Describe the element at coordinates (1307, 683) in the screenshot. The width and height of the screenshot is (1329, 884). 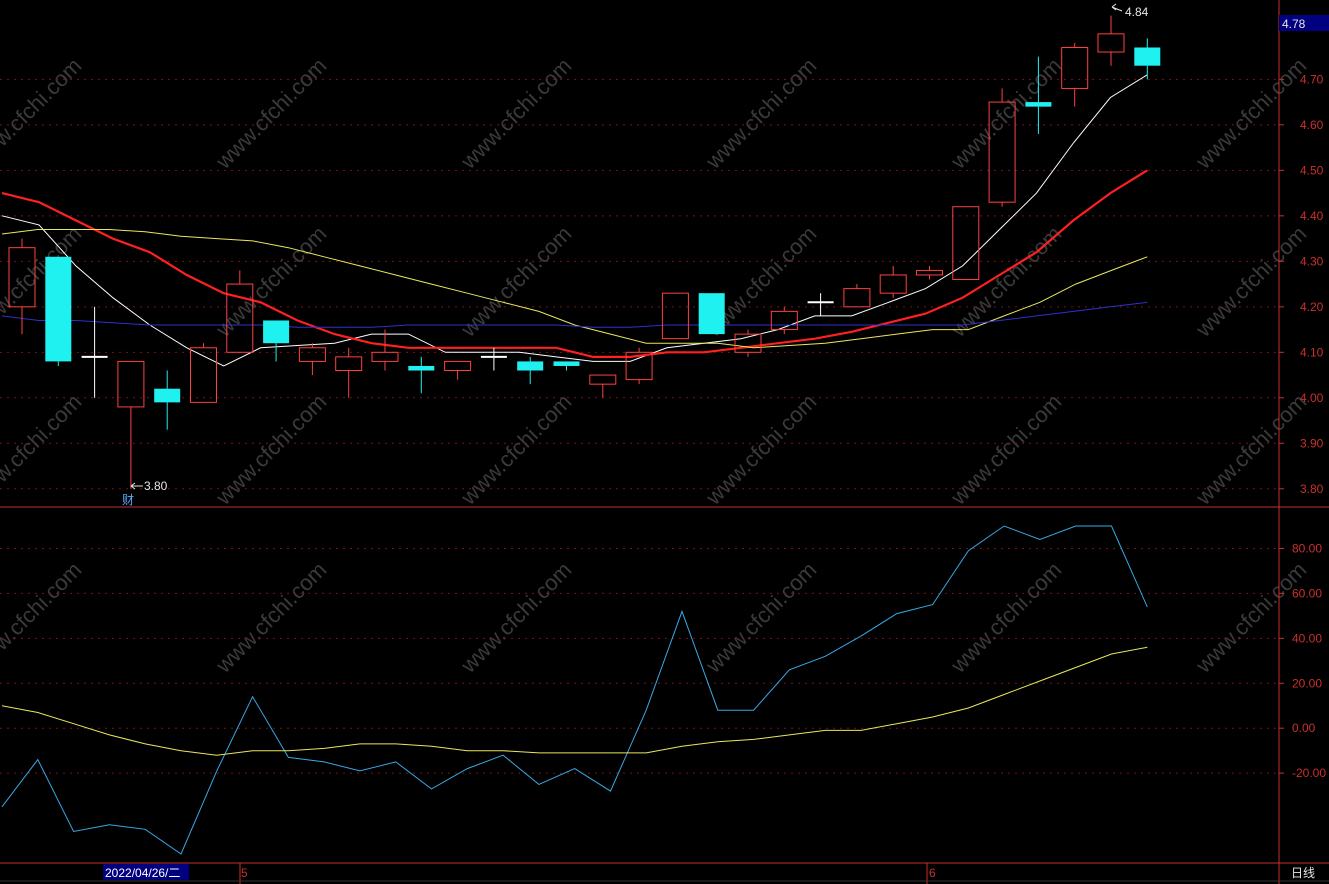
I see `indicator-tick-label: 20.00` at that location.